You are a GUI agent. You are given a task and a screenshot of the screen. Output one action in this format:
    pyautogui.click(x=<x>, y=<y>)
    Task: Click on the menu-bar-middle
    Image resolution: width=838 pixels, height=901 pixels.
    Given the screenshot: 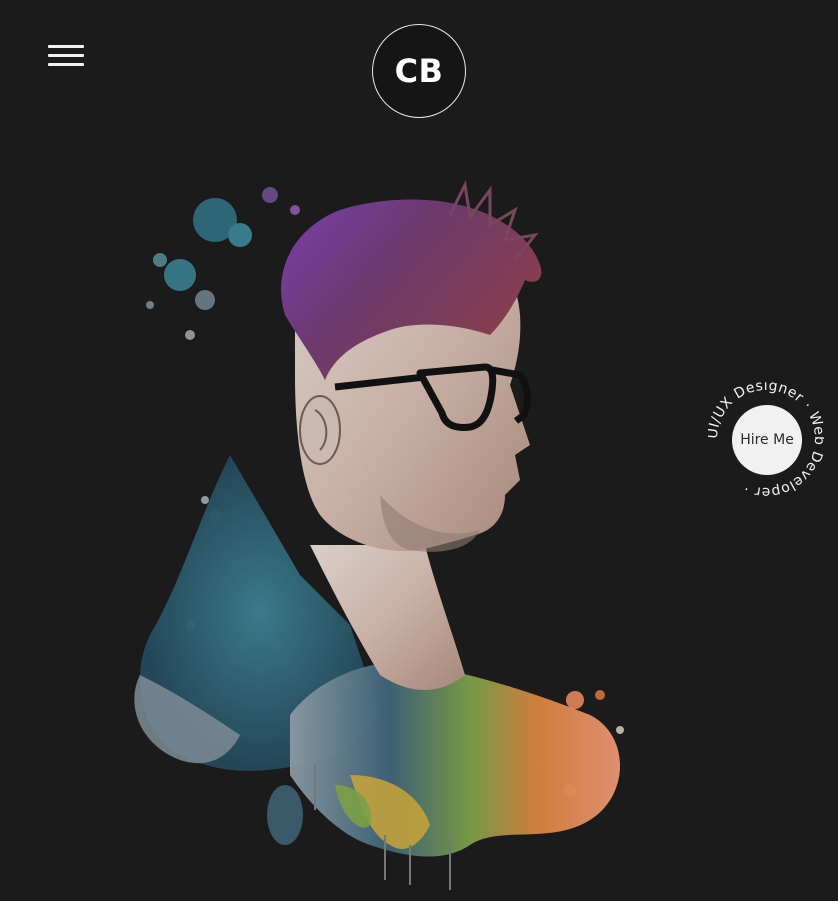 What is the action you would take?
    pyautogui.click(x=66, y=55)
    